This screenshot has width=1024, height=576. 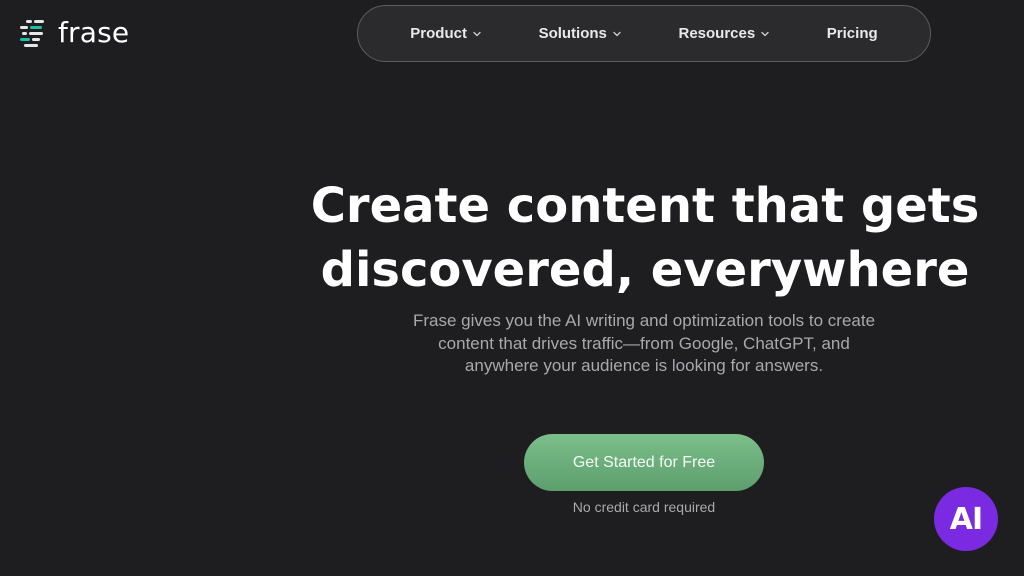 I want to click on nav-item-label: Resources, so click(x=717, y=33).